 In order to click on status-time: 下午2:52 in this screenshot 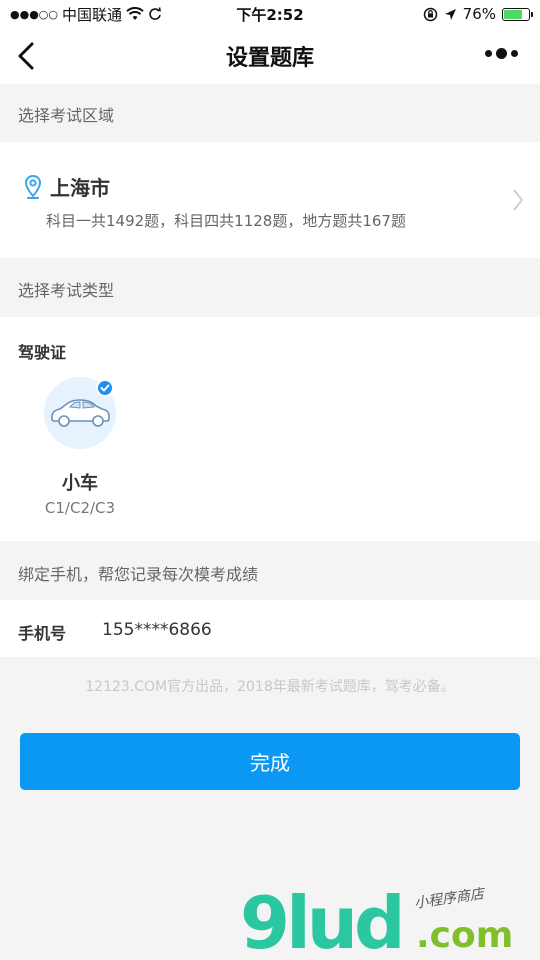, I will do `click(270, 14)`.